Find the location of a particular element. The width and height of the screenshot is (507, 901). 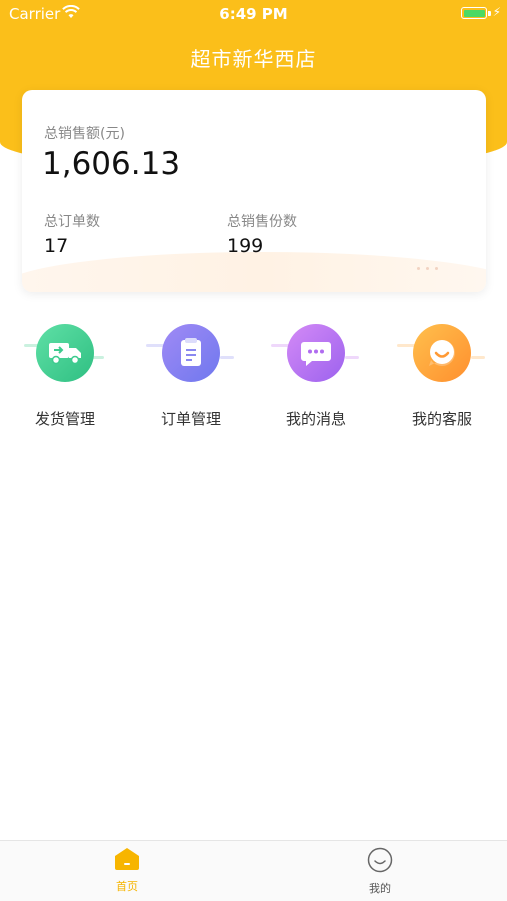

menu-label: 我的客服 is located at coordinates (441, 419).